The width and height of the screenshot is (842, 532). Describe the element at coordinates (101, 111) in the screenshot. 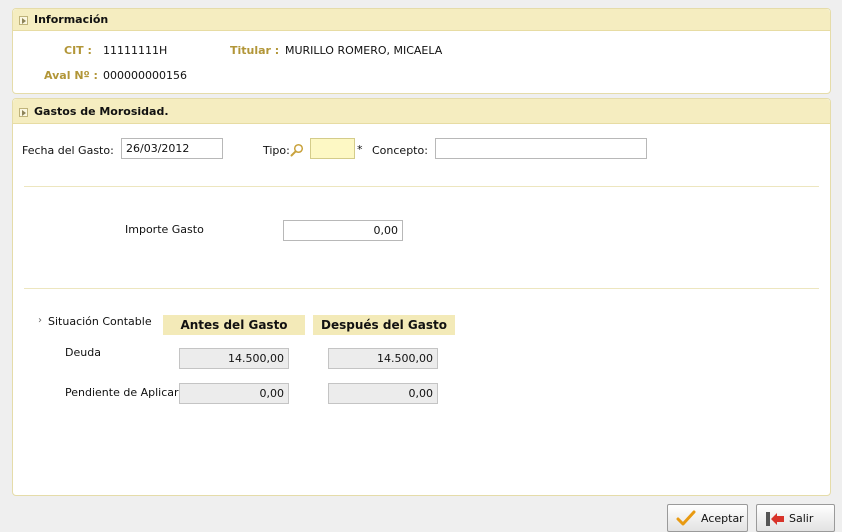

I see `gastos-title: Gastos de Morosidad.` at that location.